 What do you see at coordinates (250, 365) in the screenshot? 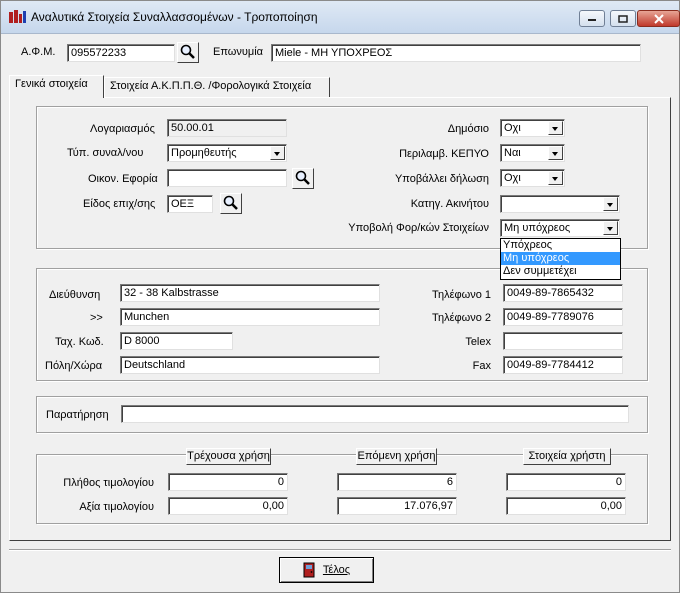
I see `city-field: Deutschland` at bounding box center [250, 365].